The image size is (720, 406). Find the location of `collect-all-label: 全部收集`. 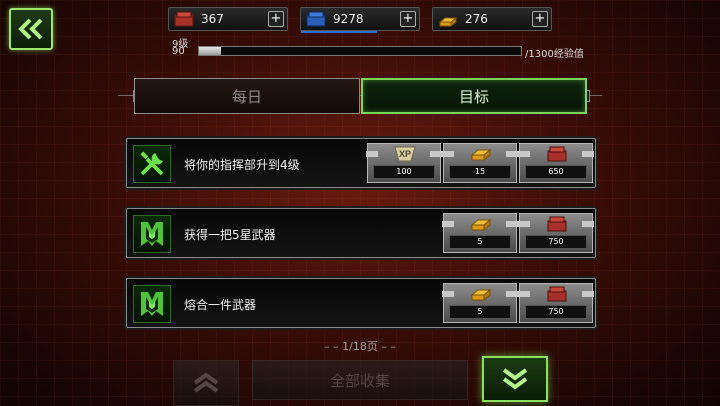

collect-all-label: 全部收集 is located at coordinates (359, 380).